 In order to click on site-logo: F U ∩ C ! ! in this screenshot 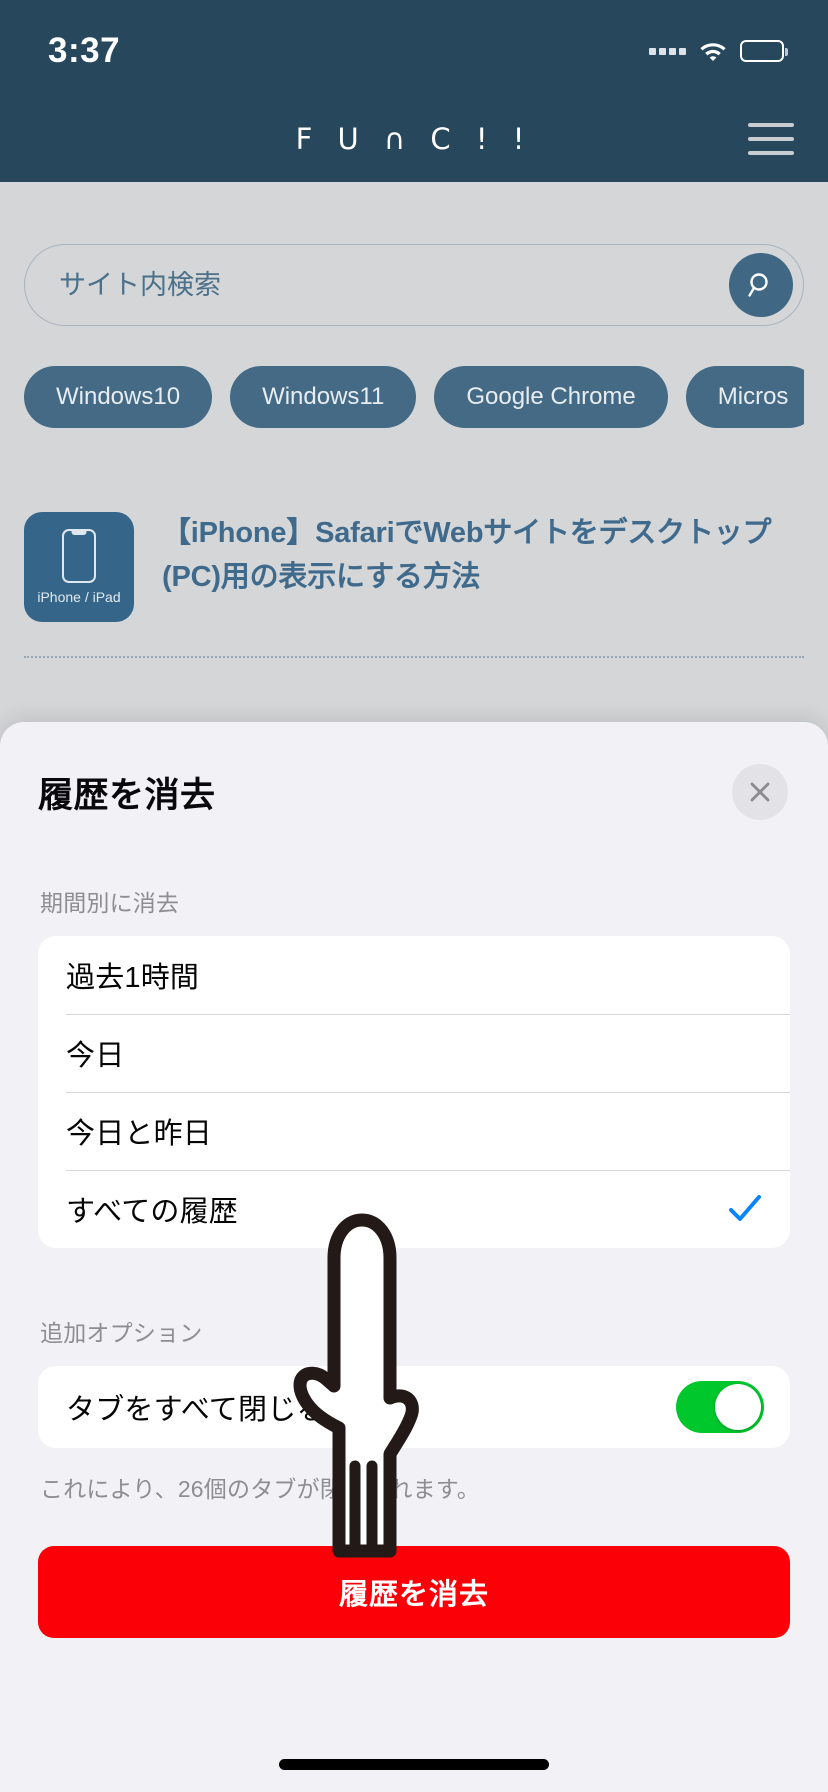, I will do `click(414, 139)`.